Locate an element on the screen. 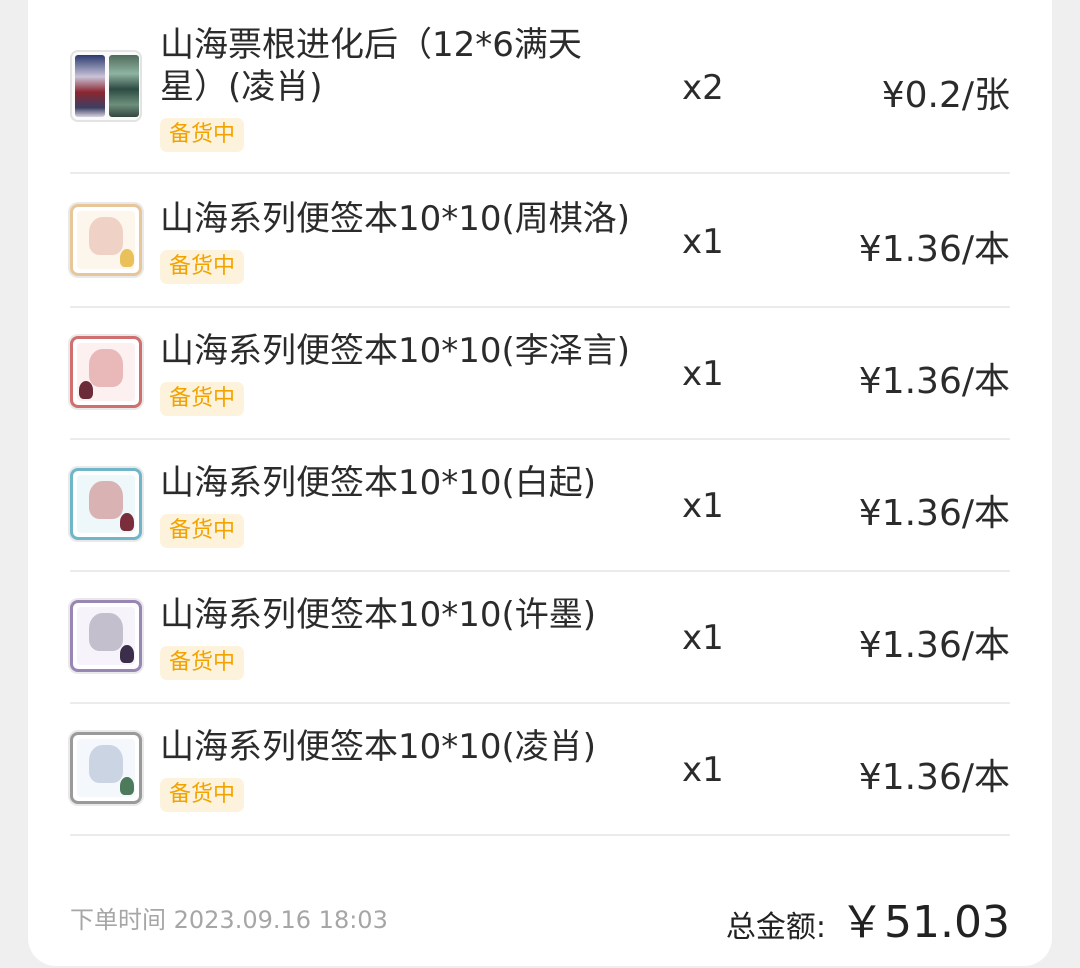  order-item: 山海系列便签本10*10(白起) 备货中 x1 ¥1.36/本 is located at coordinates (540, 505).